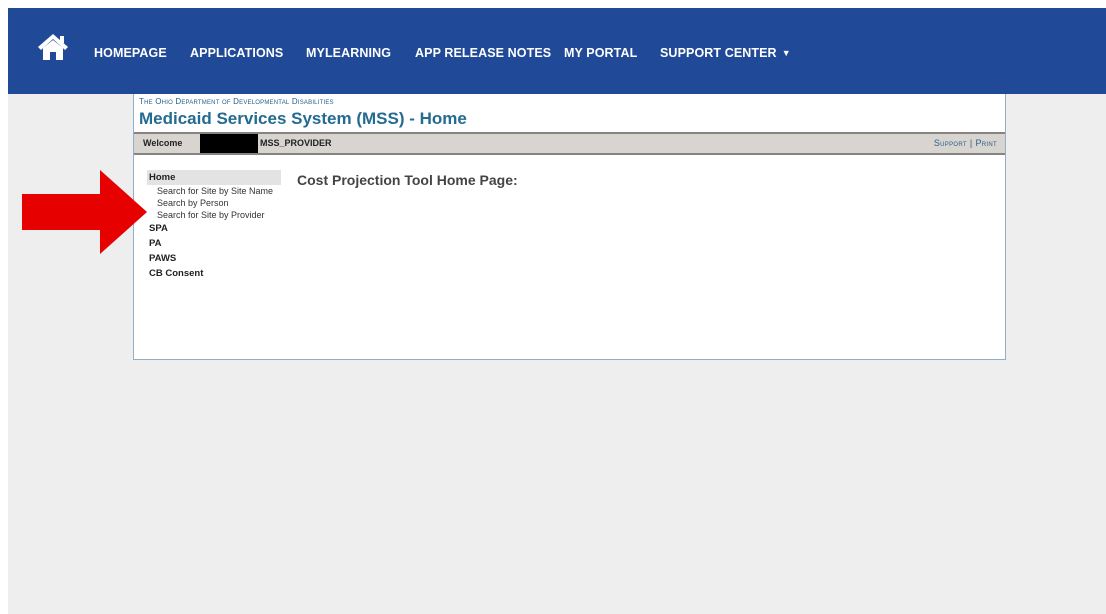 The height and width of the screenshot is (614, 1106). I want to click on sidenav-spa: SPA, so click(214, 228).